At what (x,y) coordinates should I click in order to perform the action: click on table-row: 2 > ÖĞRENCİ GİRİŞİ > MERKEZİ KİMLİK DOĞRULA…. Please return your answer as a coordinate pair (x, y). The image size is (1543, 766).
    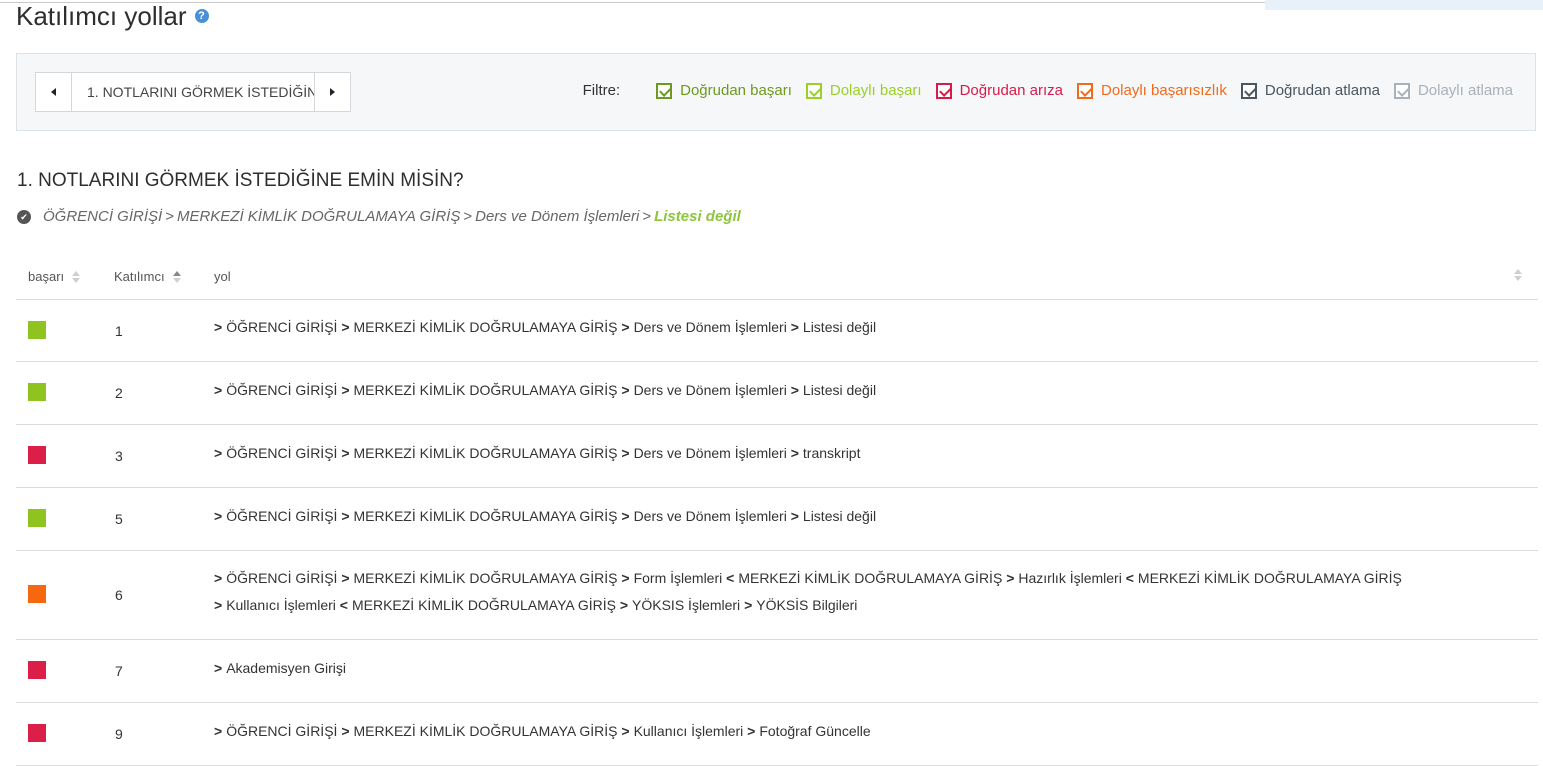
    Looking at the image, I should click on (777, 393).